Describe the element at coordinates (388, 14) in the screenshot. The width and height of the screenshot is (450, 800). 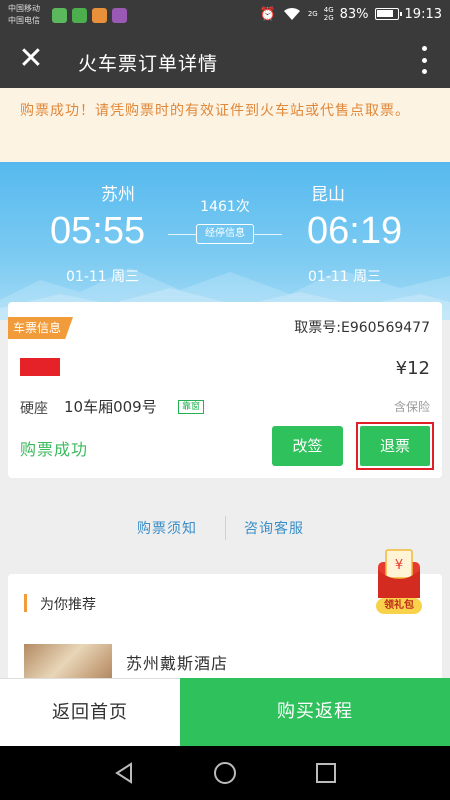
I see `battery-icon` at that location.